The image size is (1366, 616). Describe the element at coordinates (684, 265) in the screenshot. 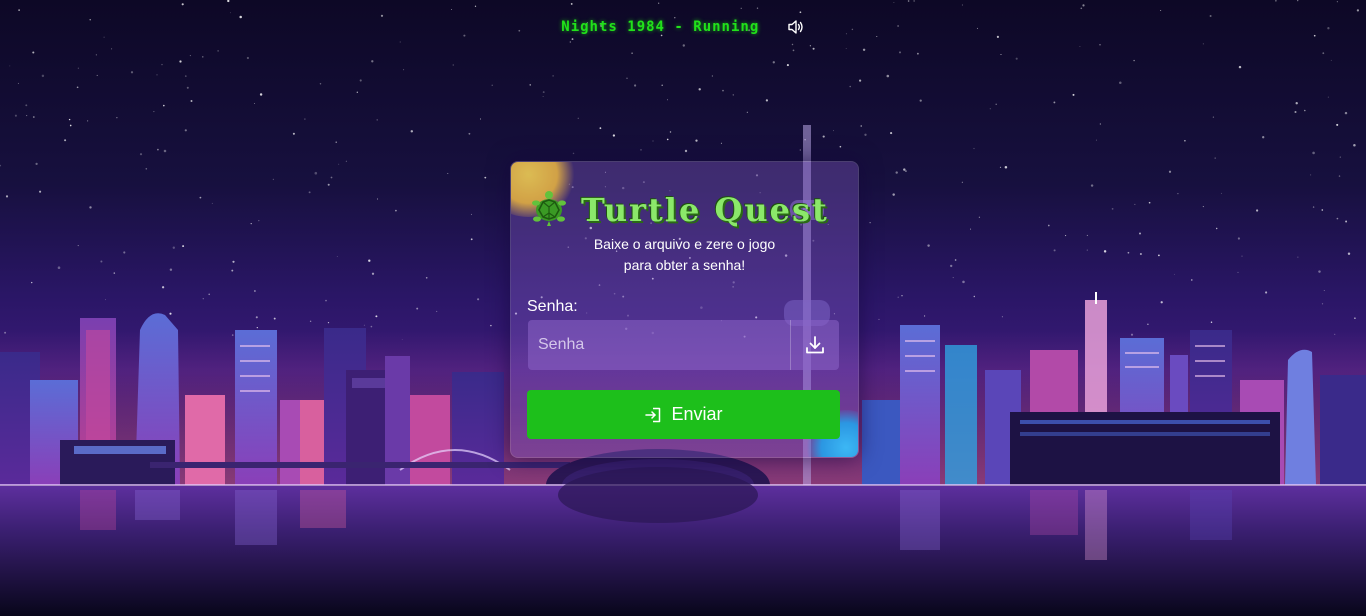

I see `instructions-line-2: para obter a senha!` at that location.